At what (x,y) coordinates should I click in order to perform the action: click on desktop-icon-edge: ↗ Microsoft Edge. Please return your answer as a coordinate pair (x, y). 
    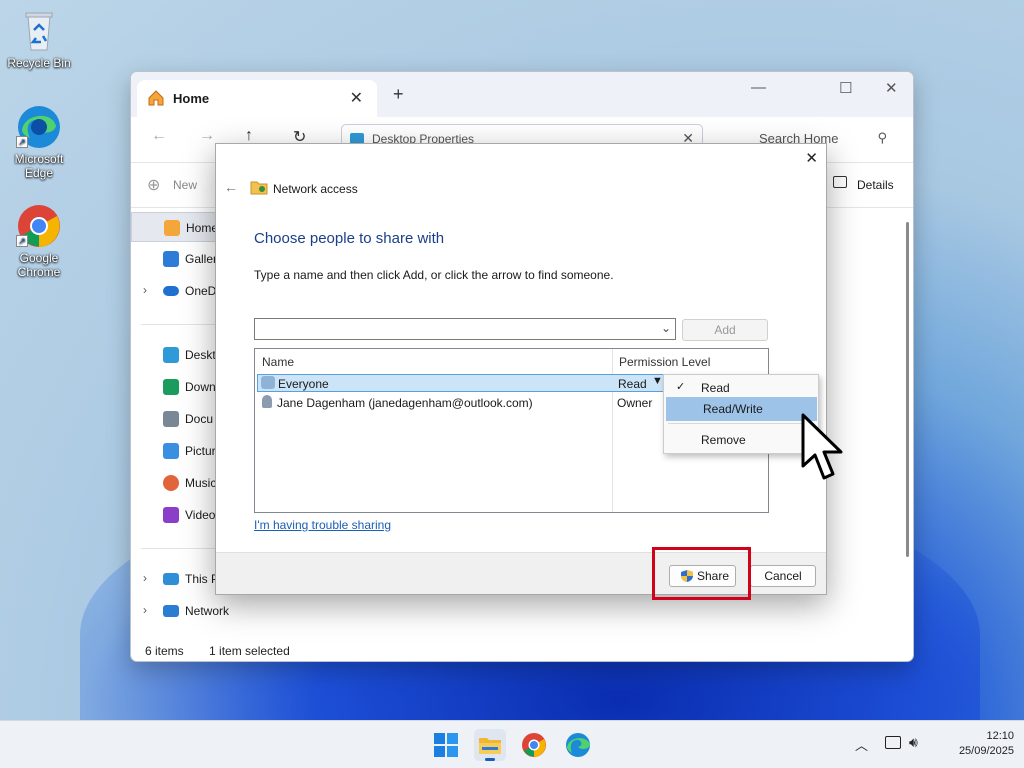
    Looking at the image, I should click on (39, 142).